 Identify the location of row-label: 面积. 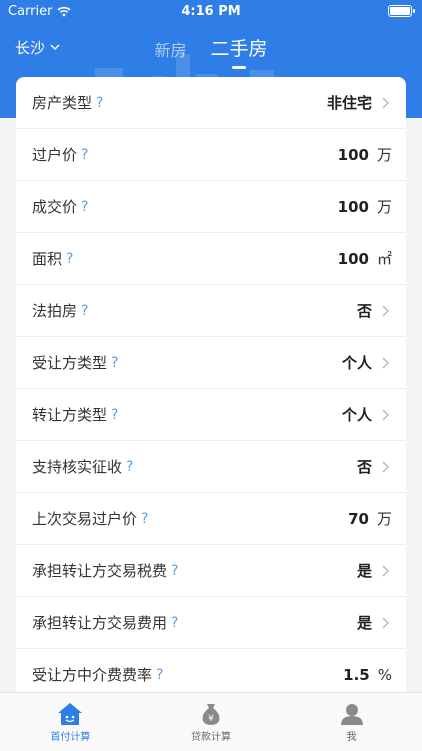
(47, 259).